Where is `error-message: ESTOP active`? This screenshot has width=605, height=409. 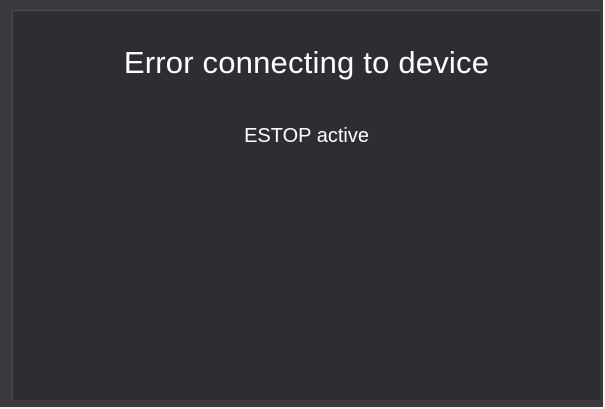 error-message: ESTOP active is located at coordinates (306, 136).